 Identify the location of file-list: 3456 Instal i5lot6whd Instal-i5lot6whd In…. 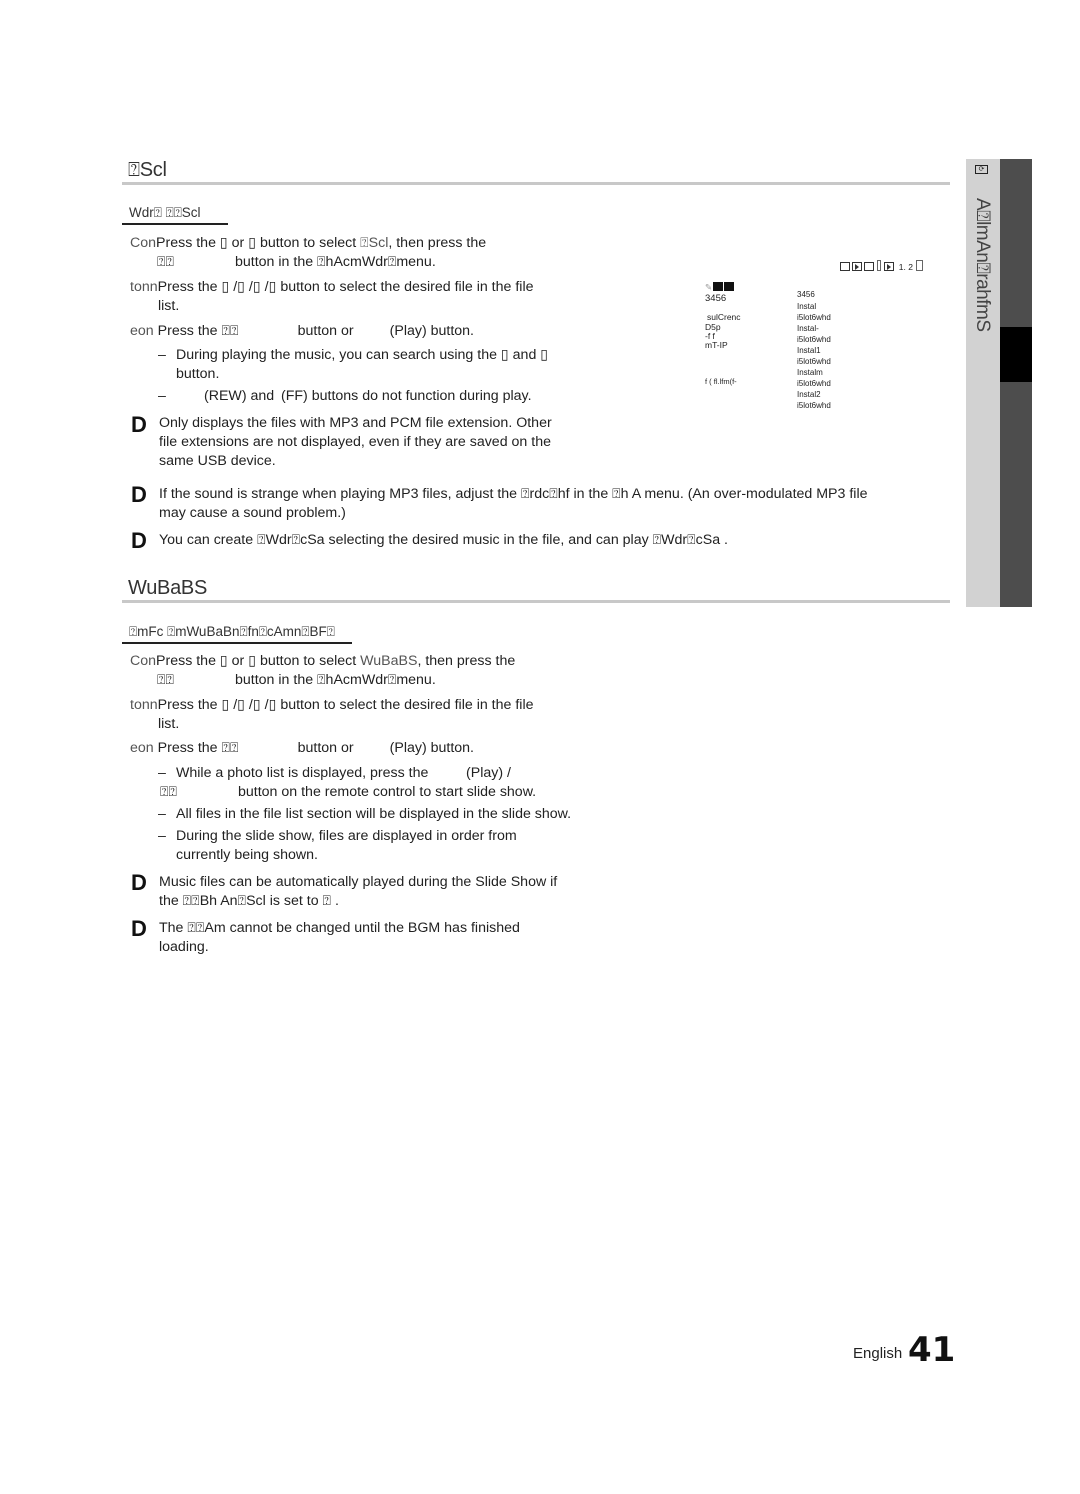
(814, 350).